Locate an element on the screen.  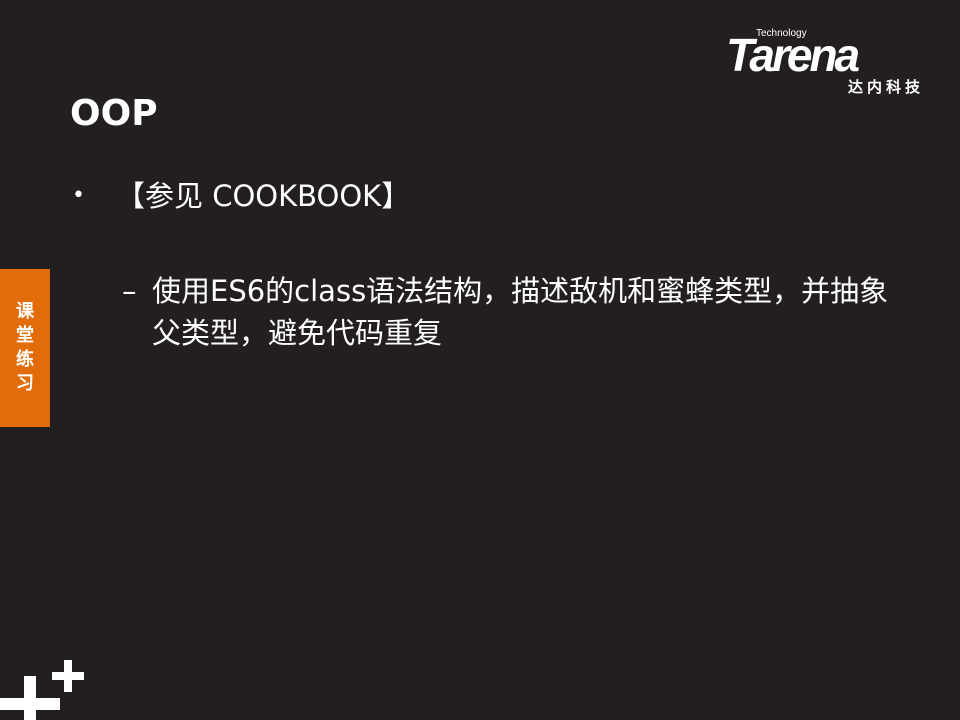
brand-logo: Technology Tarena 达内科技 is located at coordinates (826, 61).